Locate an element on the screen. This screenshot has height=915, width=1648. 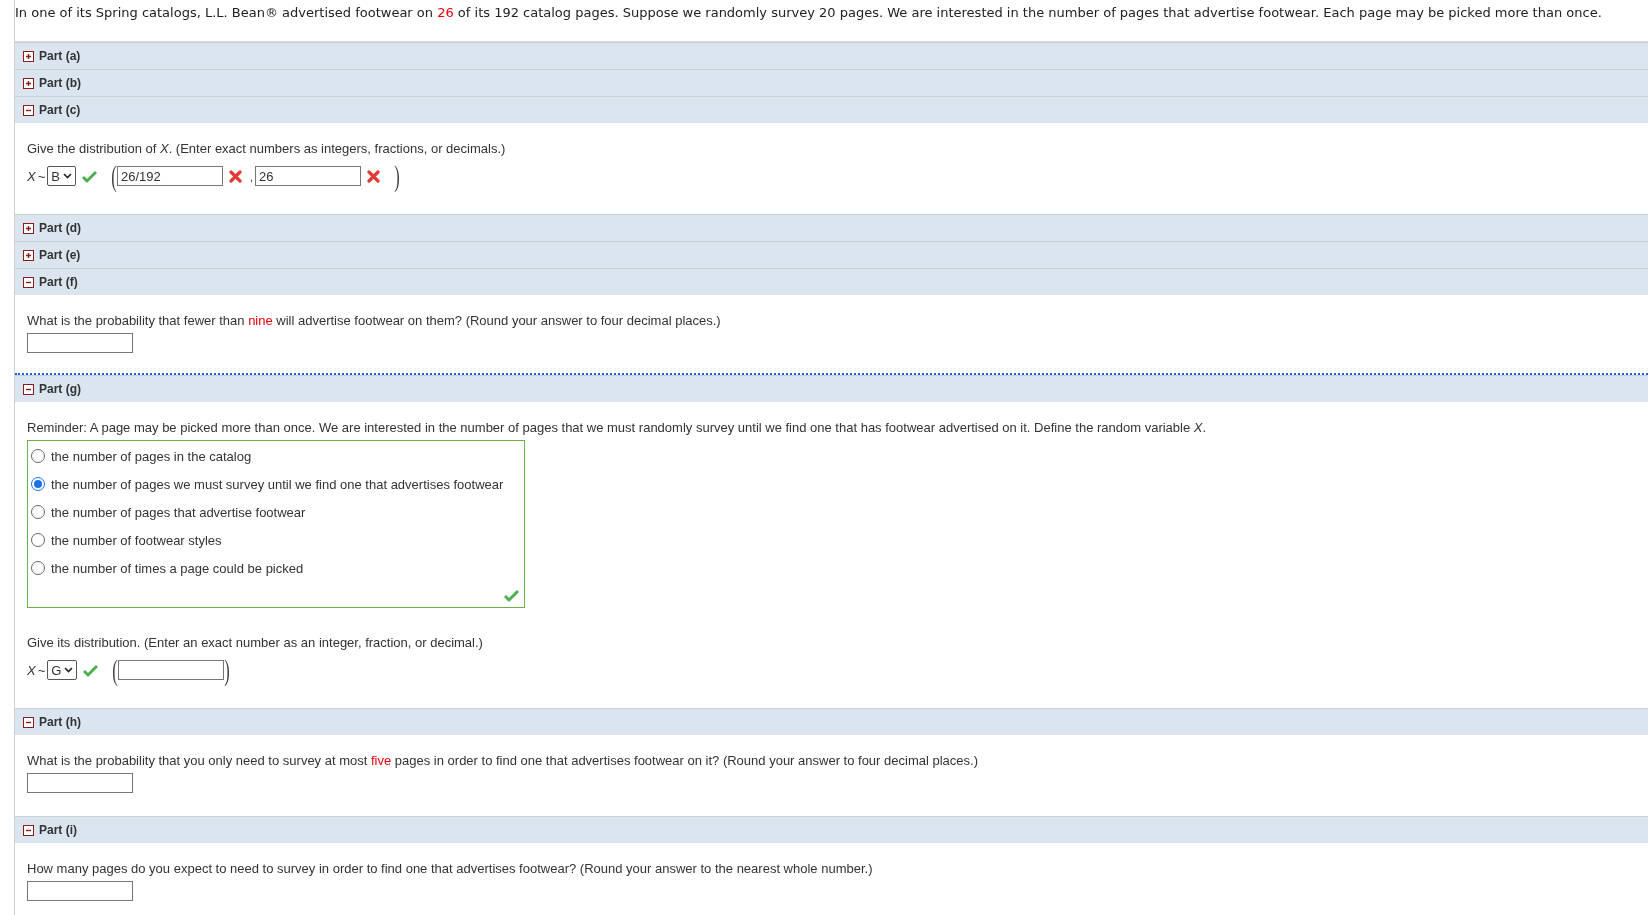
distribution-dropdown: B is located at coordinates (61, 176).